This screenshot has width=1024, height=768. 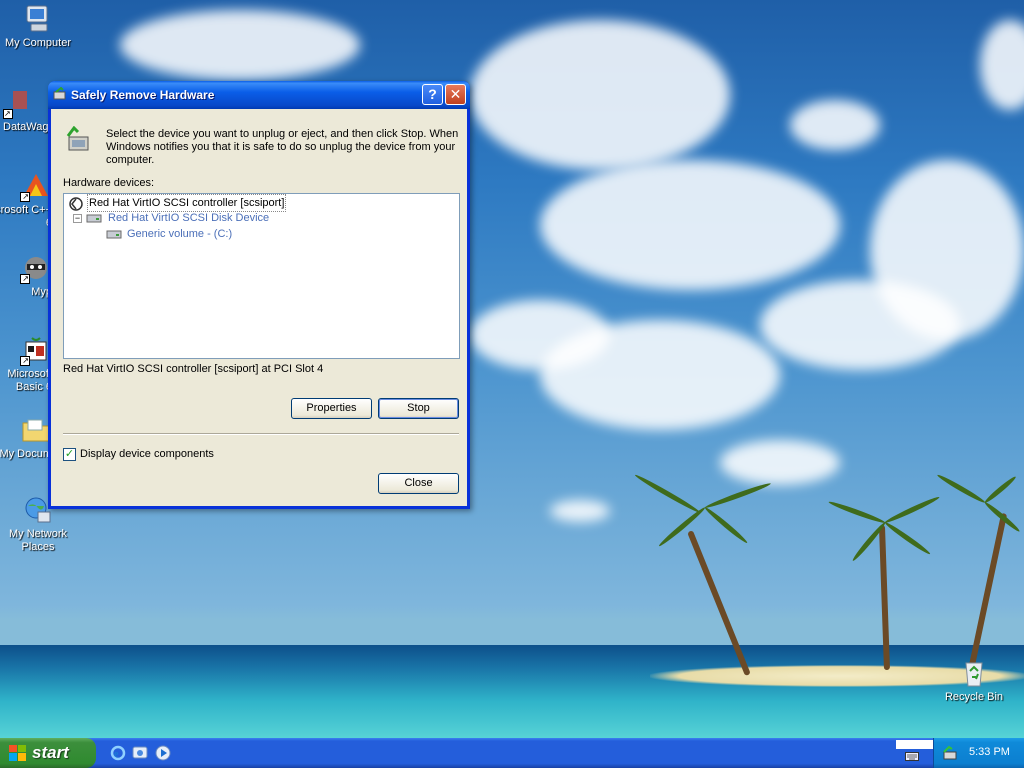 I want to click on start-label: start, so click(x=50, y=752).